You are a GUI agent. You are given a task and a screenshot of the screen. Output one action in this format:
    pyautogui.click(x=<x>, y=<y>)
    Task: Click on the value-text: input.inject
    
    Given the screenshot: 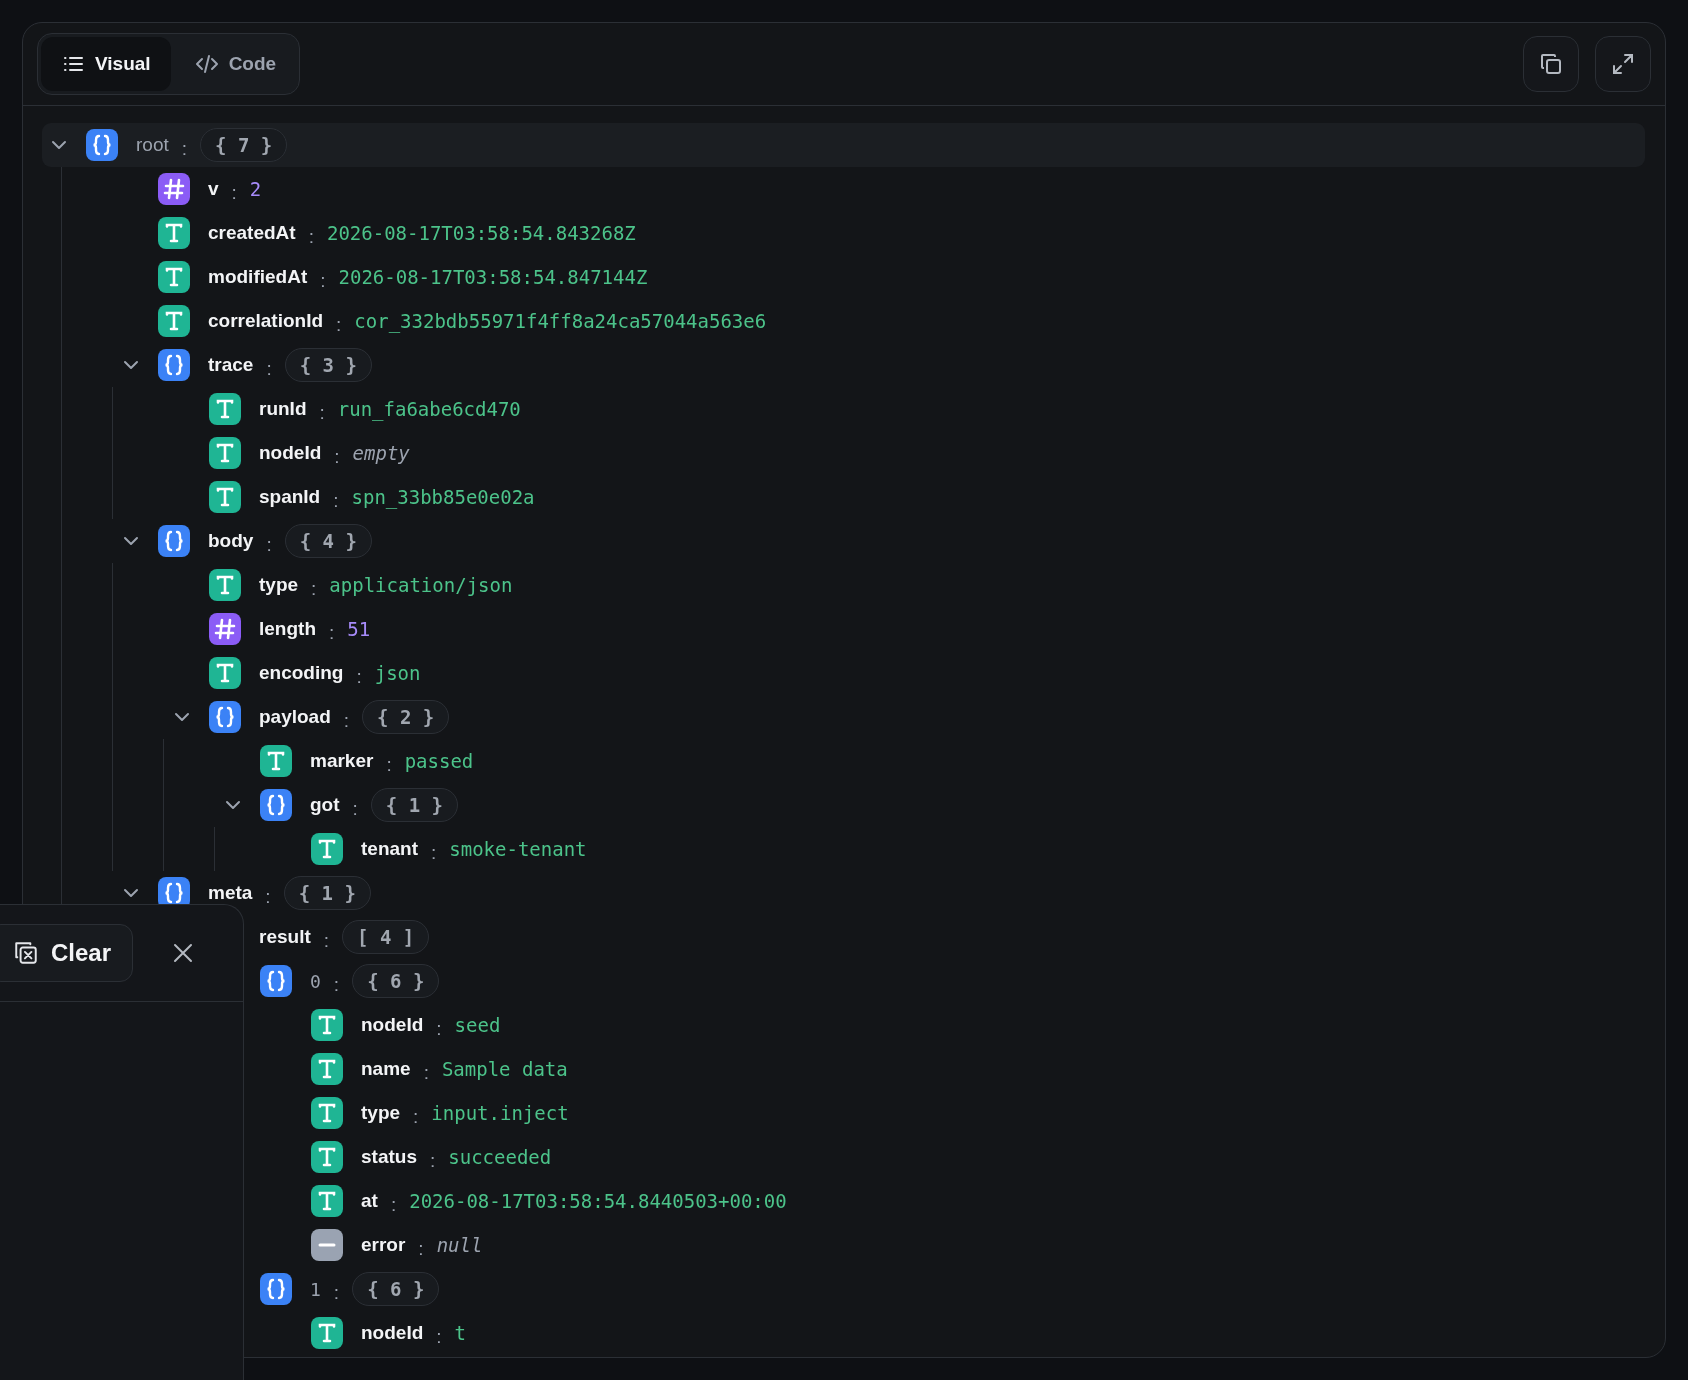 What is the action you would take?
    pyautogui.click(x=500, y=1113)
    